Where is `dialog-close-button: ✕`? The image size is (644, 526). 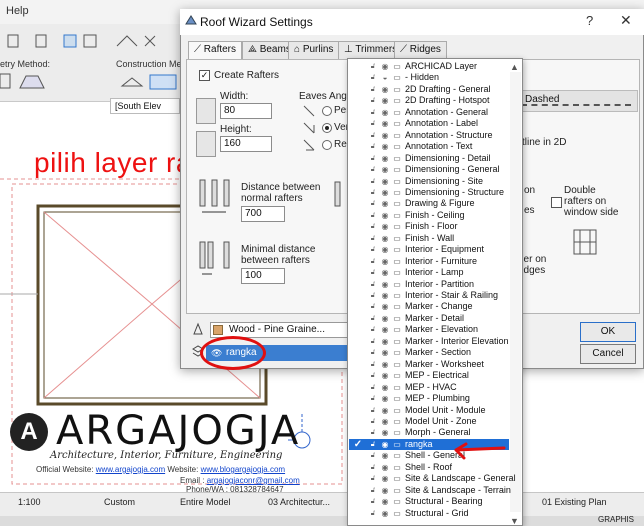 dialog-close-button: ✕ is located at coordinates (626, 20).